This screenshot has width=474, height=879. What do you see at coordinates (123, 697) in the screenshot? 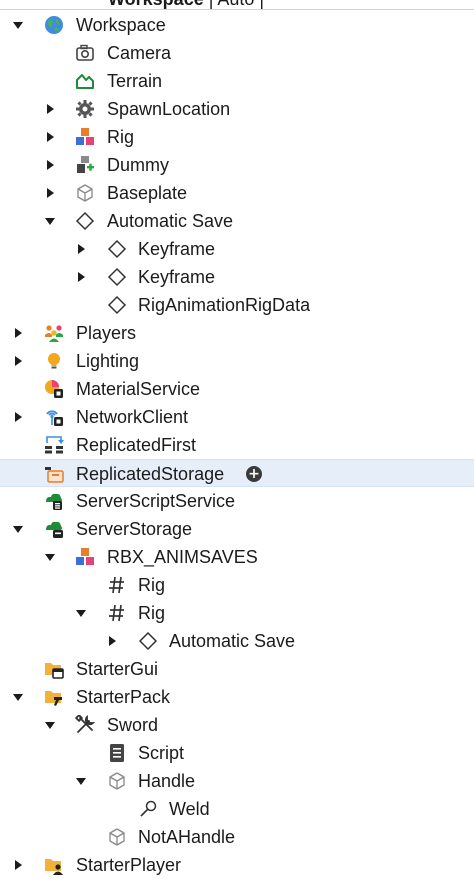
I see `tree-item-label: StarterPack` at bounding box center [123, 697].